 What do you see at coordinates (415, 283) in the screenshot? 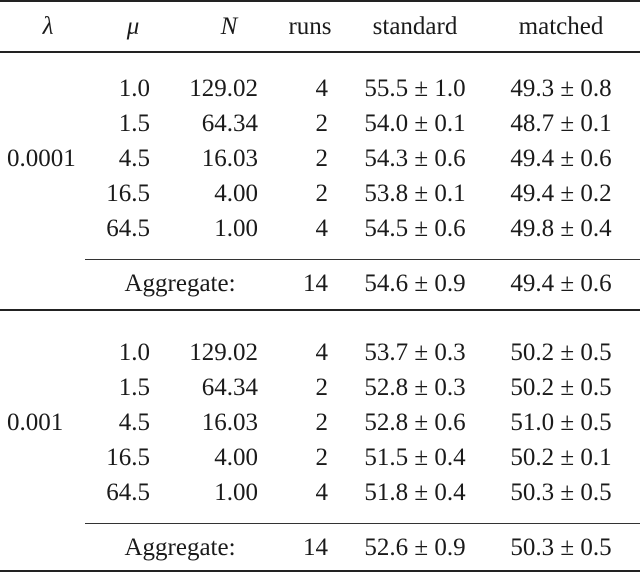
I see `aggregate-standard: 54.6 ± 0.9` at bounding box center [415, 283].